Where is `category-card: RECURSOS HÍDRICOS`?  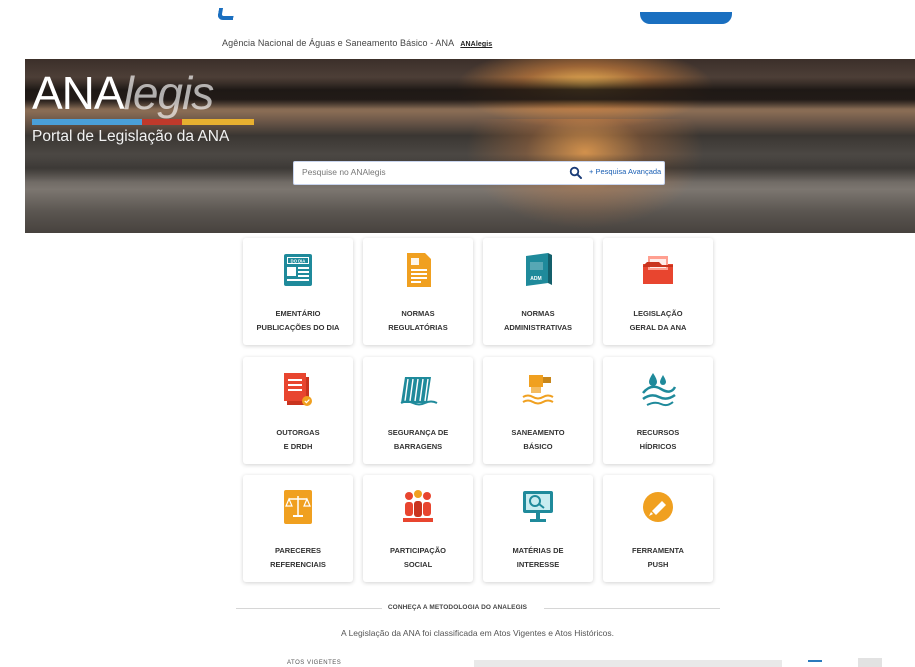
category-card: RECURSOS HÍDRICOS is located at coordinates (658, 410).